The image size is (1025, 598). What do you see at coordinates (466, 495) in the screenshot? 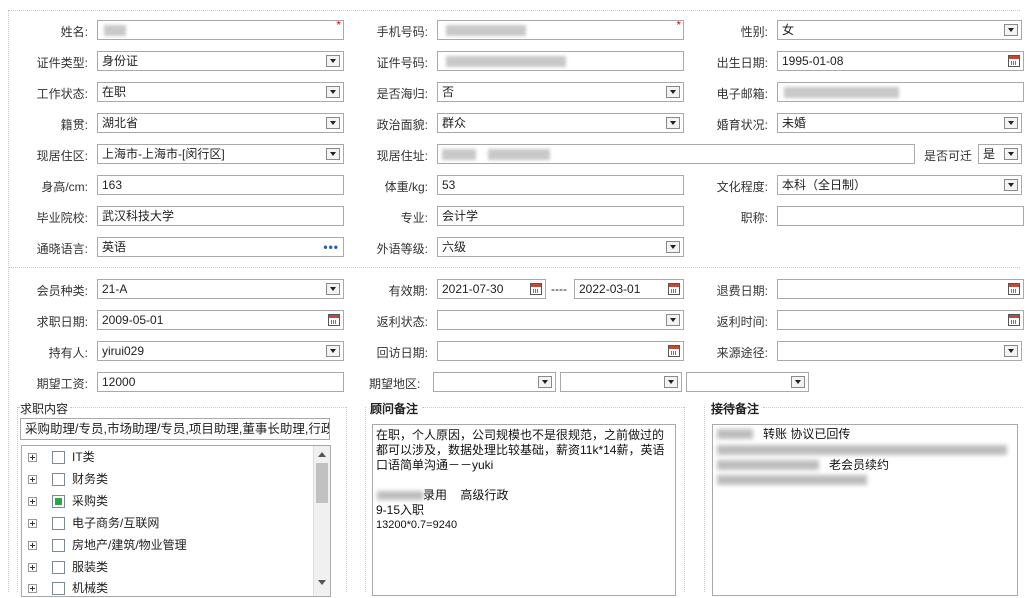
I see `note-line: 录用 高级行政` at bounding box center [466, 495].